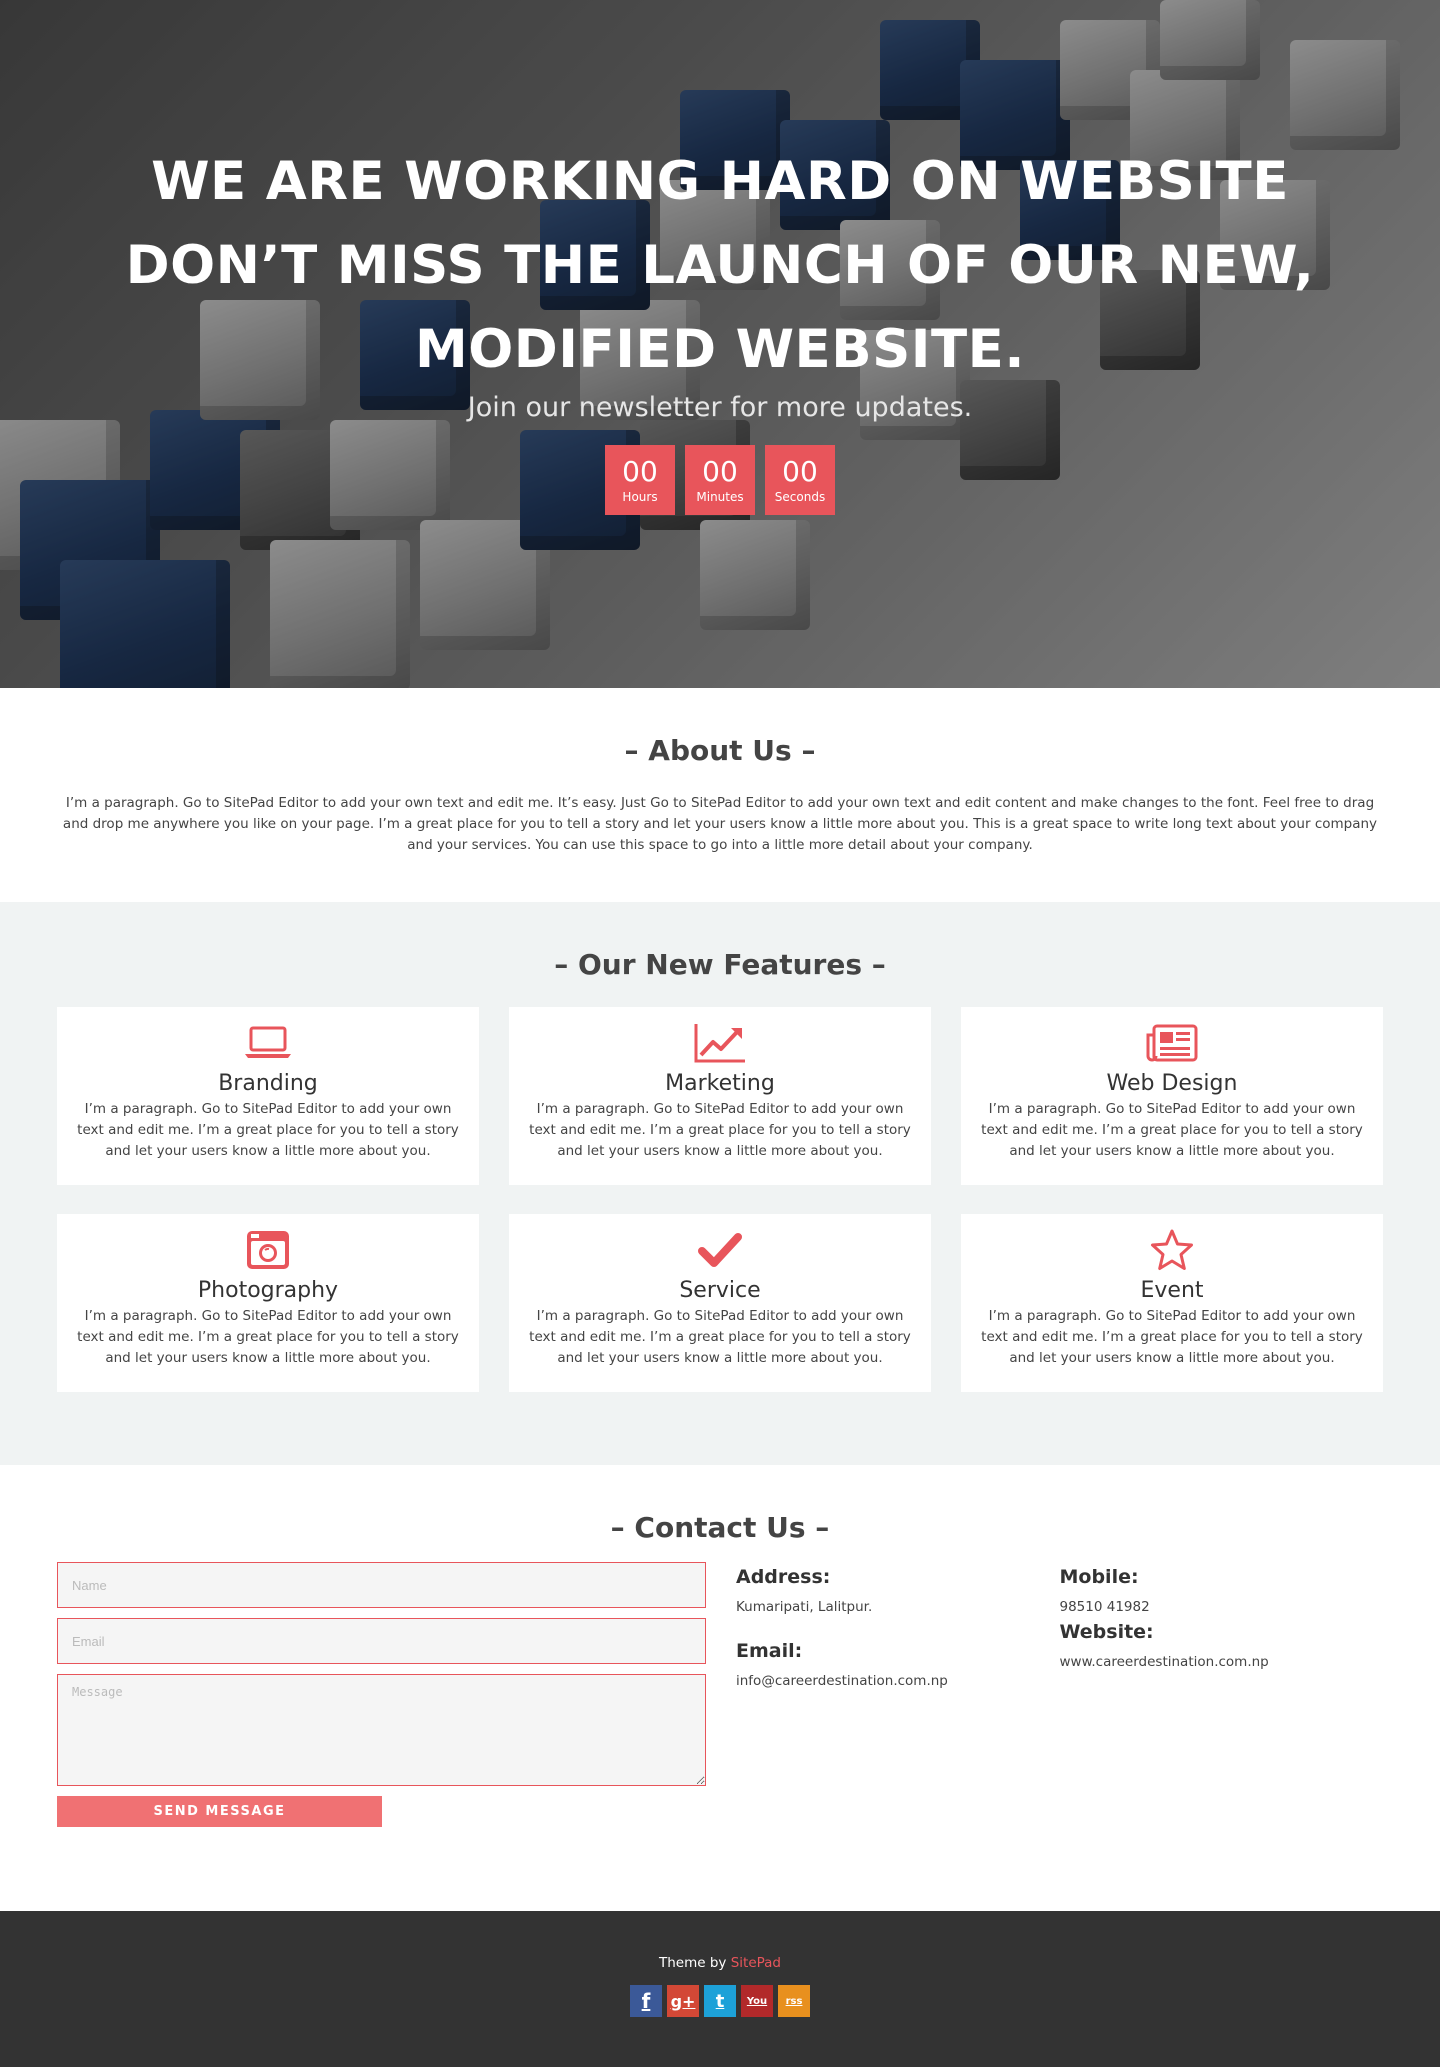  I want to click on feature-name: Marketing, so click(720, 1083).